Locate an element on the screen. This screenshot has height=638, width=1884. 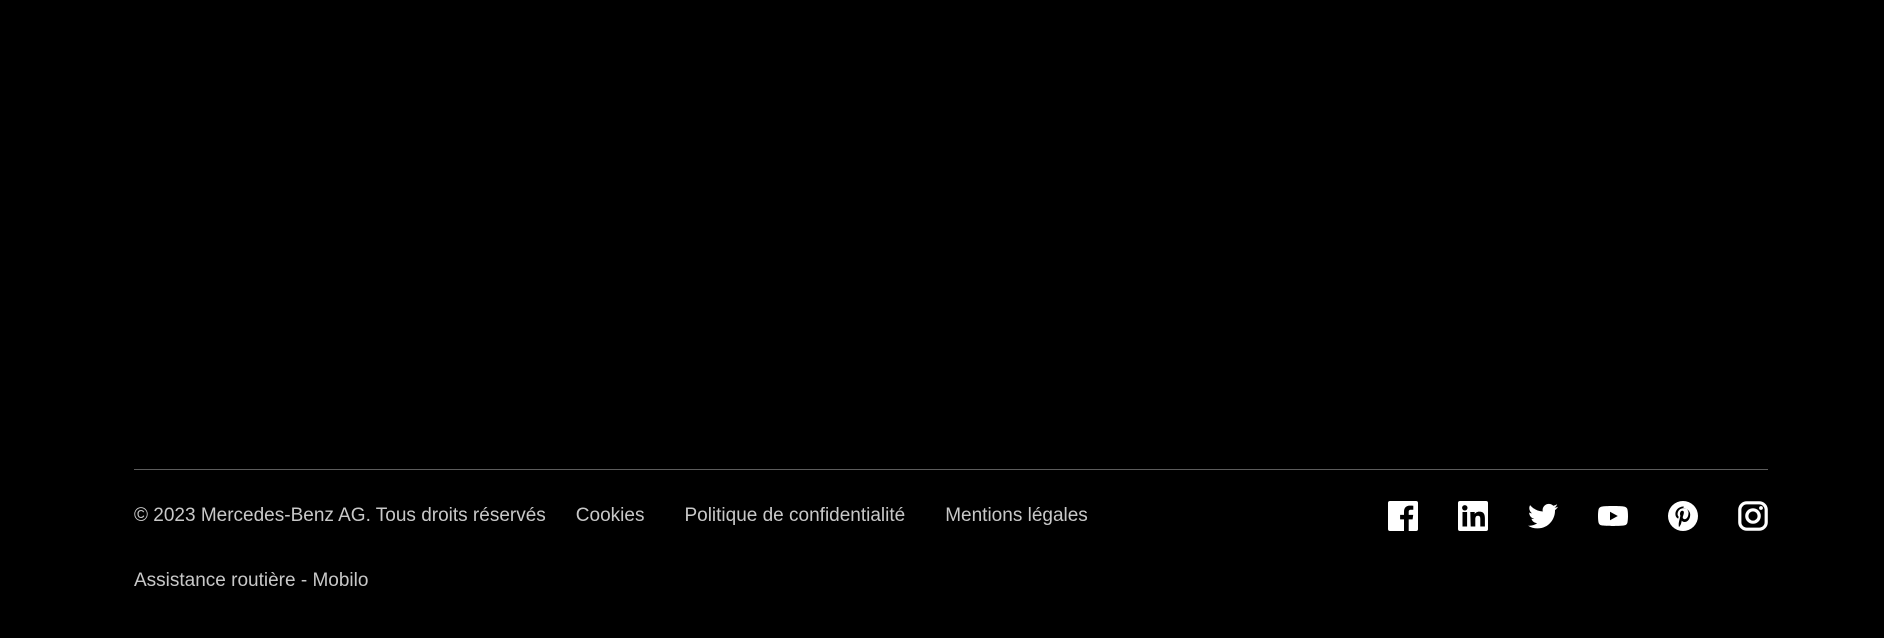
social-links is located at coordinates (1578, 516).